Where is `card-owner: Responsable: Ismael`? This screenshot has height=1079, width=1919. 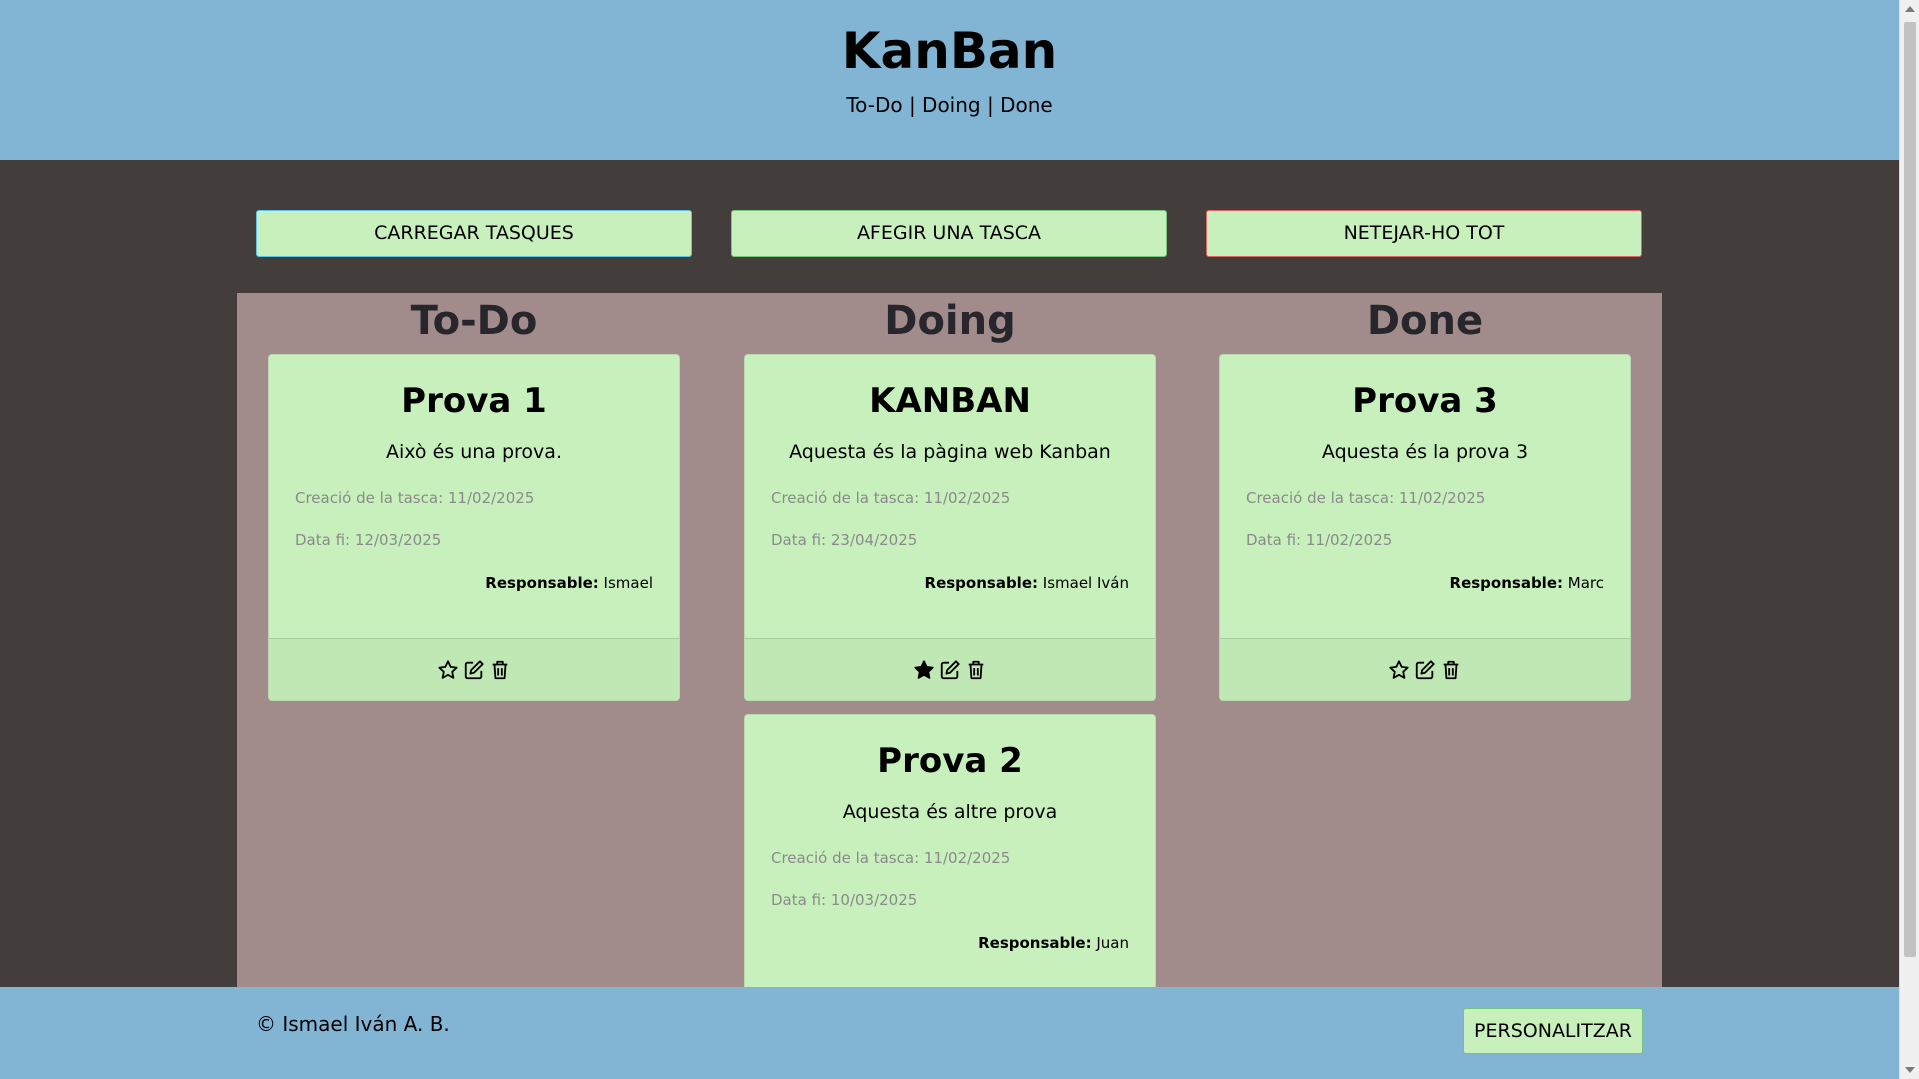 card-owner: Responsable: Ismael is located at coordinates (569, 583).